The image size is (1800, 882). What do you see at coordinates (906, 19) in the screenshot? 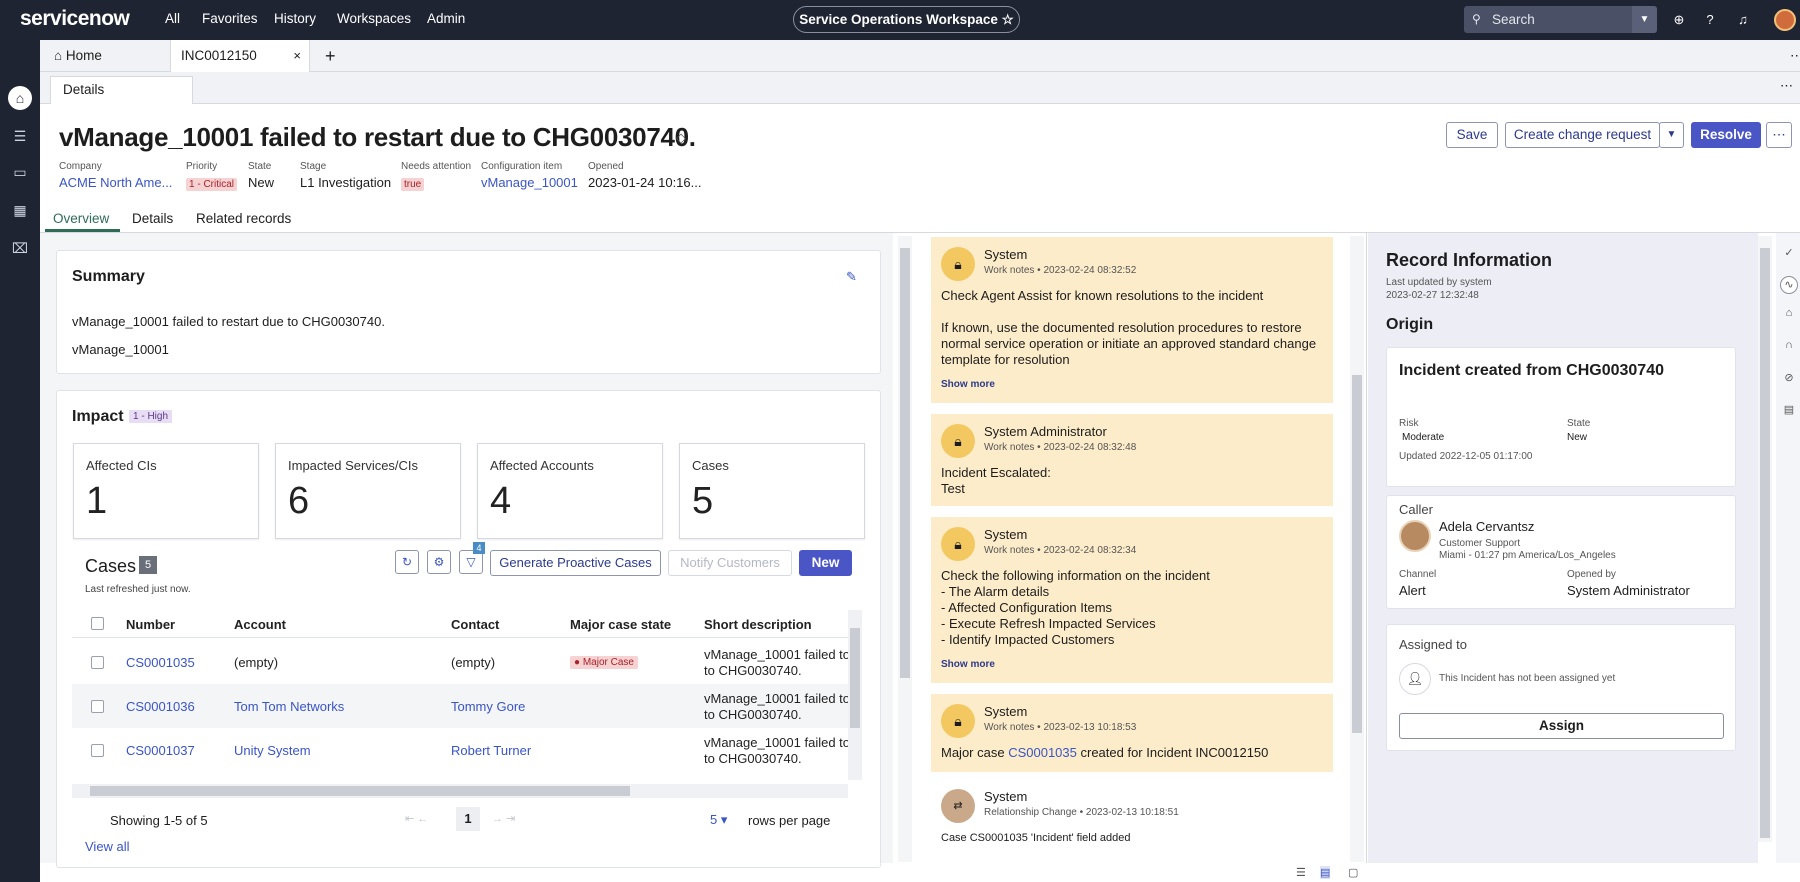
I see `workspace-switcher: Service Operations Workspace ☆` at bounding box center [906, 19].